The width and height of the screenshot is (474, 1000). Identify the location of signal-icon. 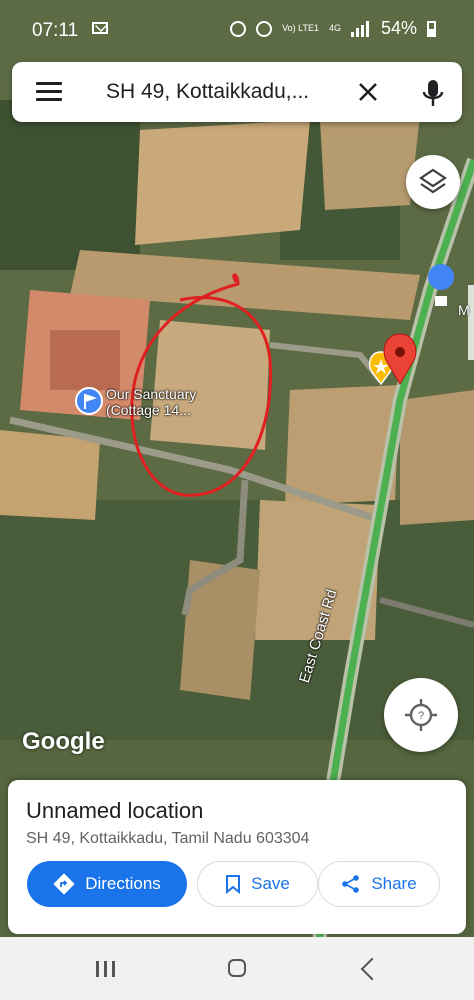
(360, 28).